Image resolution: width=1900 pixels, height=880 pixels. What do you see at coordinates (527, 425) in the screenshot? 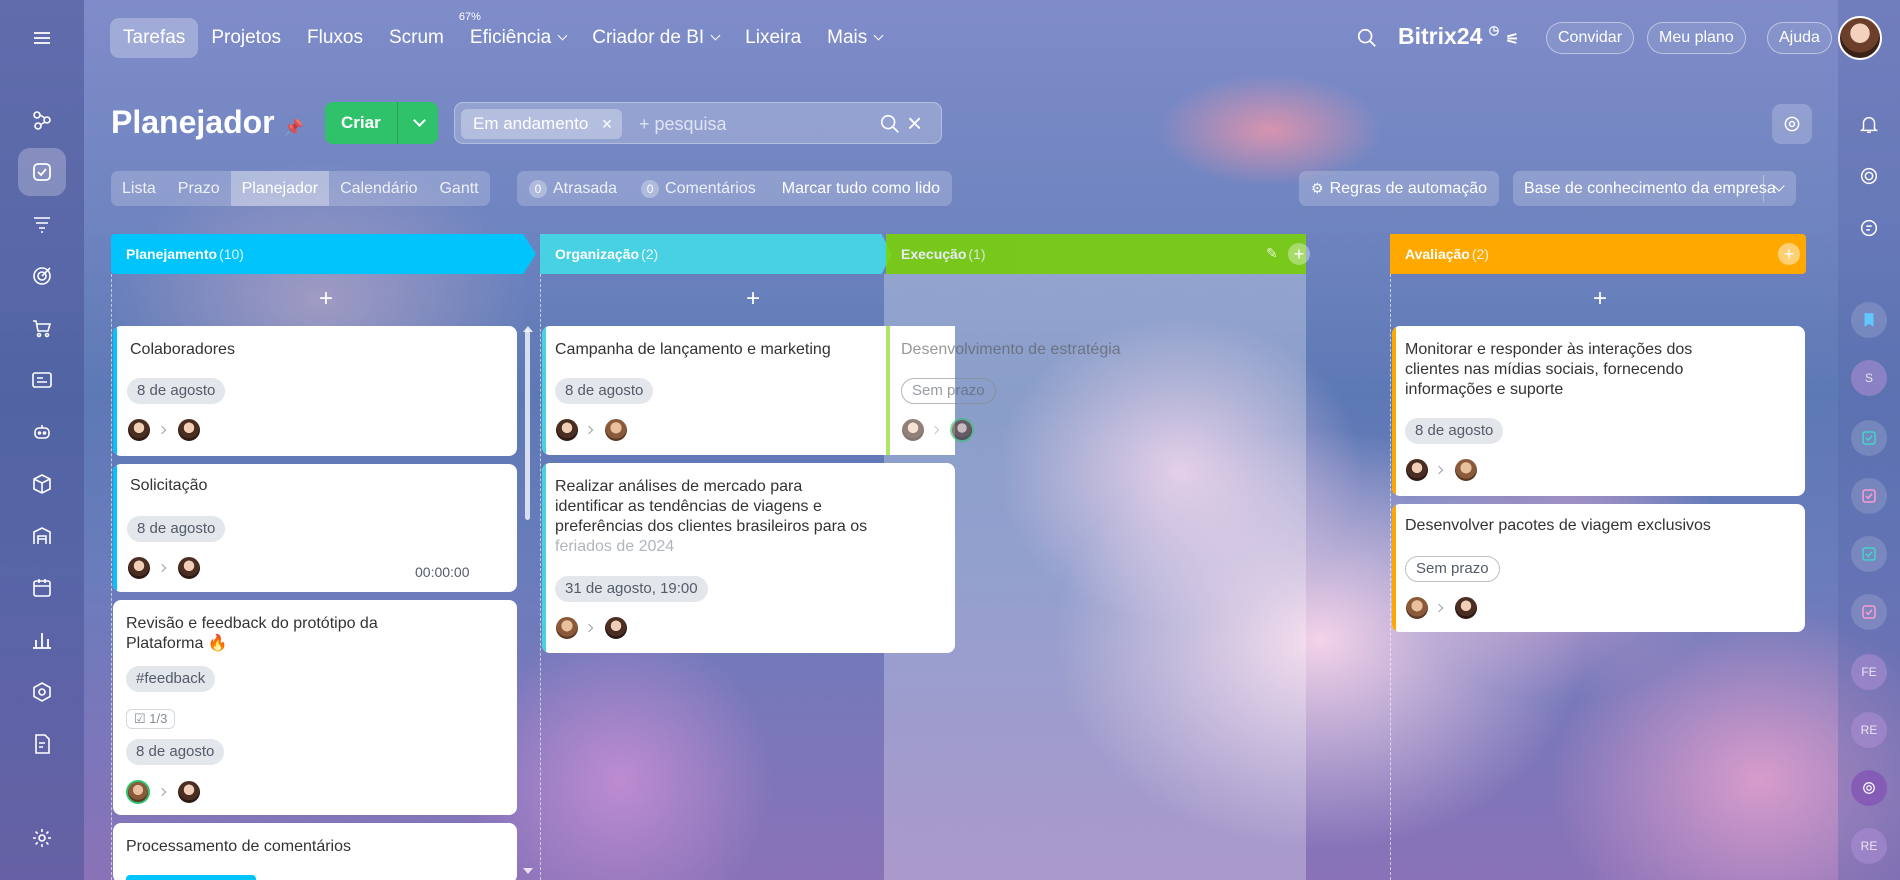
I see `column-scrollbar` at bounding box center [527, 425].